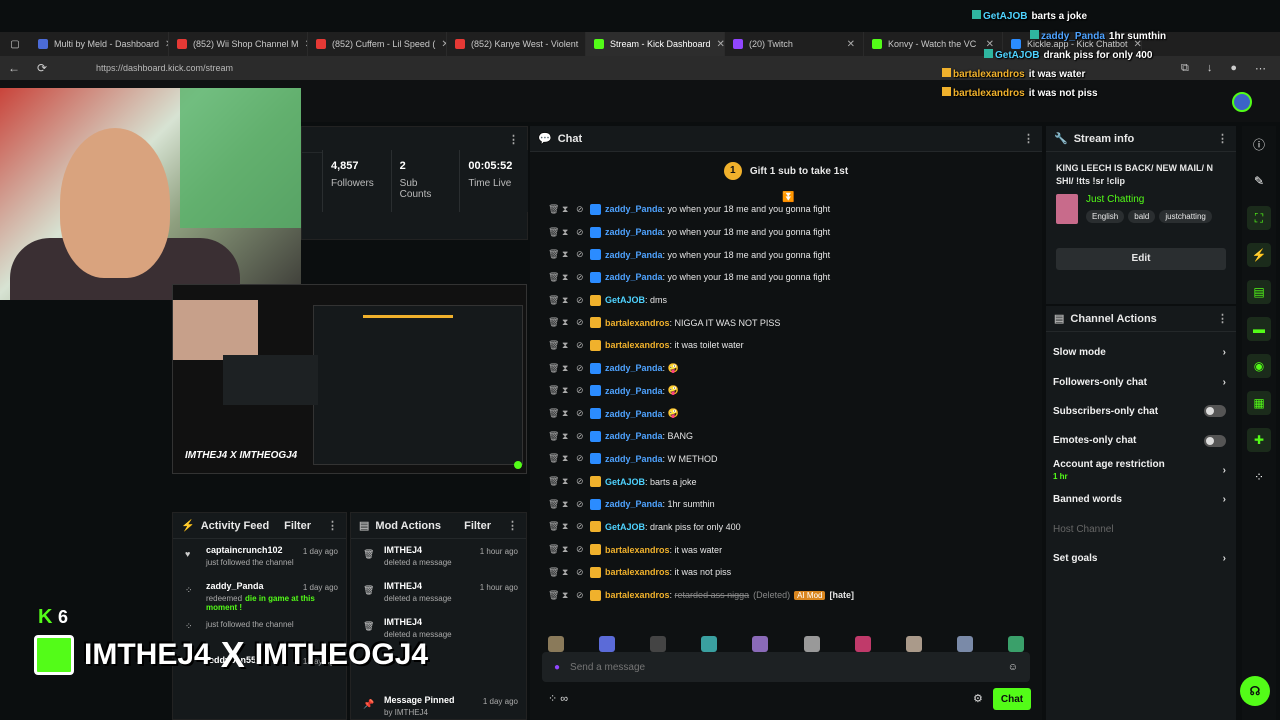  I want to click on chat-message: 🗑 ⧗ ⊘ zaddy_Panda: BANG, so click(786, 436).